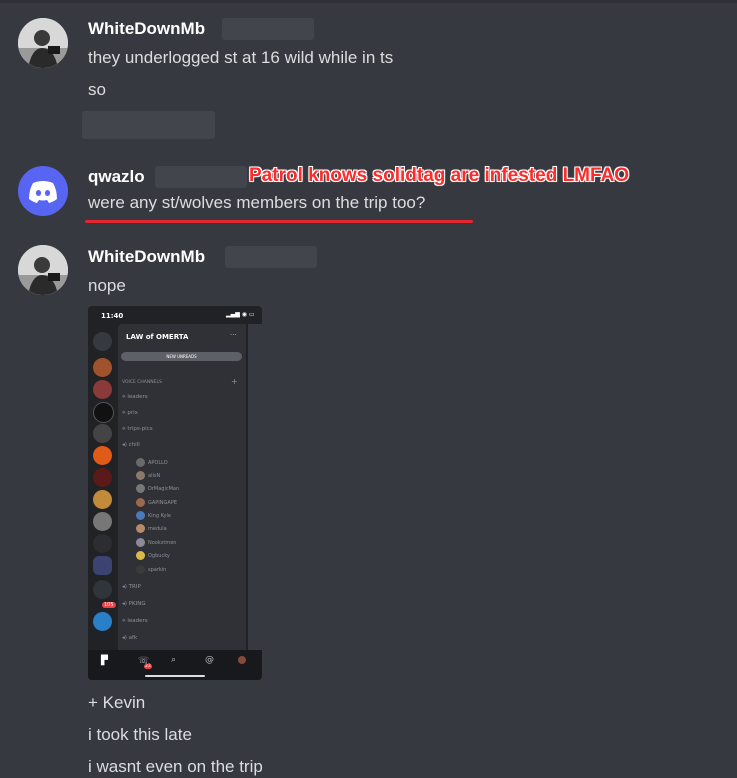 The height and width of the screenshot is (778, 737). I want to click on member-name: sparkin, so click(157, 570).